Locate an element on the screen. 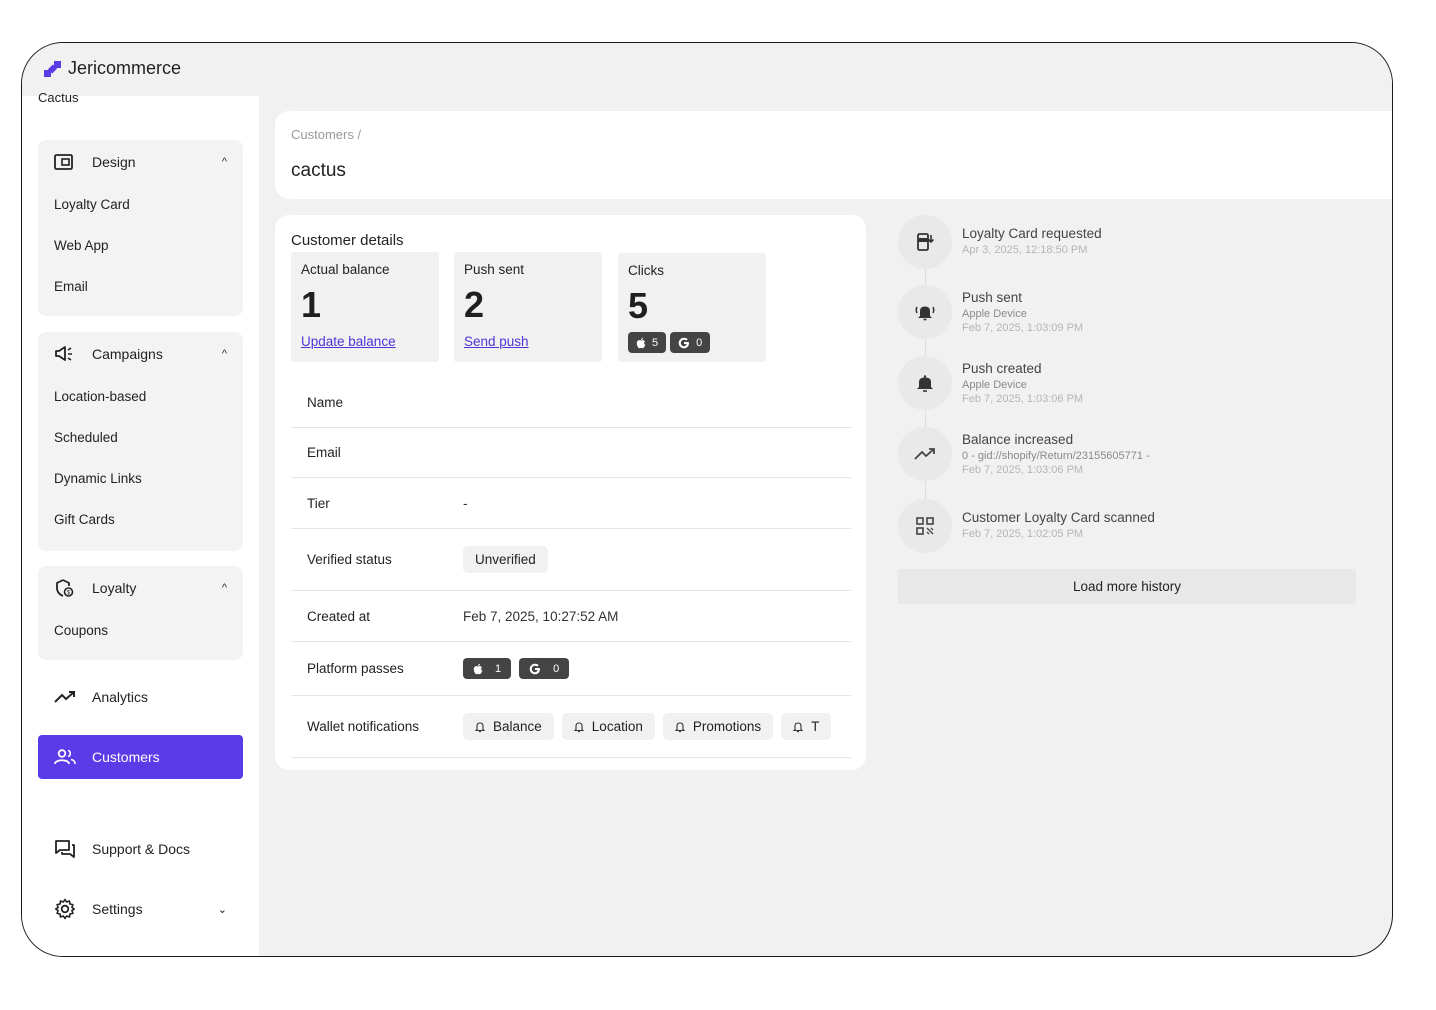  sidebar-item-coupons: Coupons is located at coordinates (140, 630).